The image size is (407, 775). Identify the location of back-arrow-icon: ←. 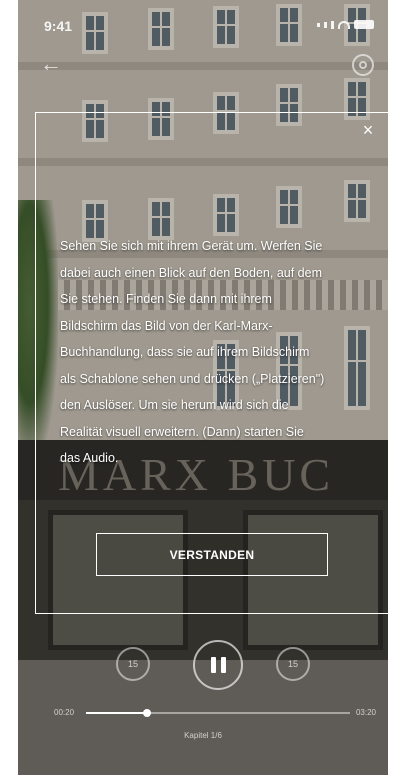
(55, 64).